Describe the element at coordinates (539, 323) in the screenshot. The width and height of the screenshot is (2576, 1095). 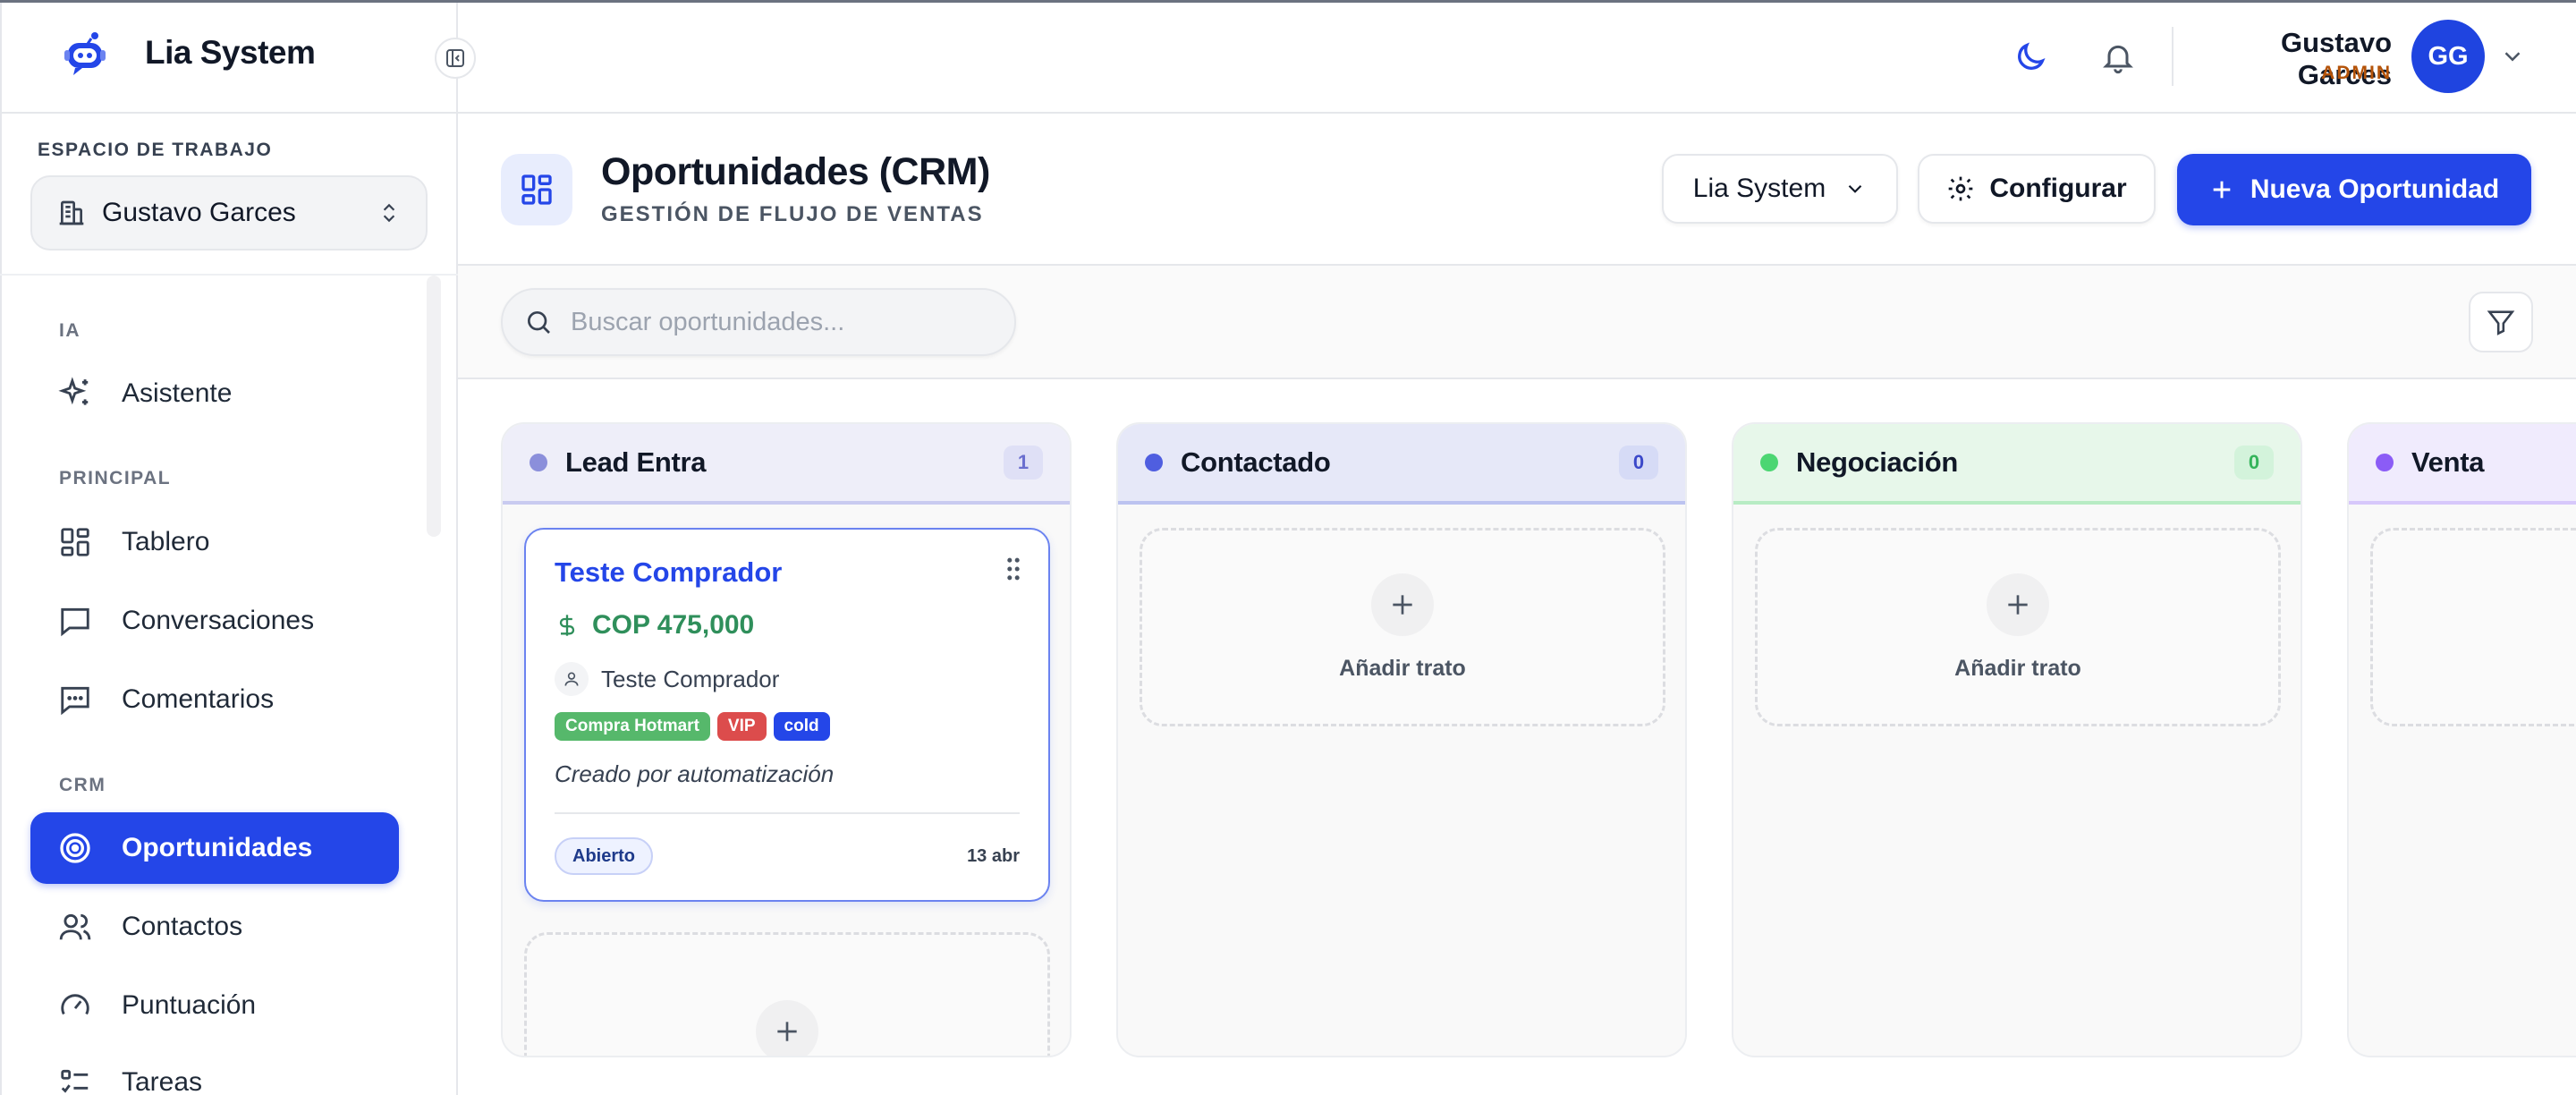
I see `search-icon` at that location.